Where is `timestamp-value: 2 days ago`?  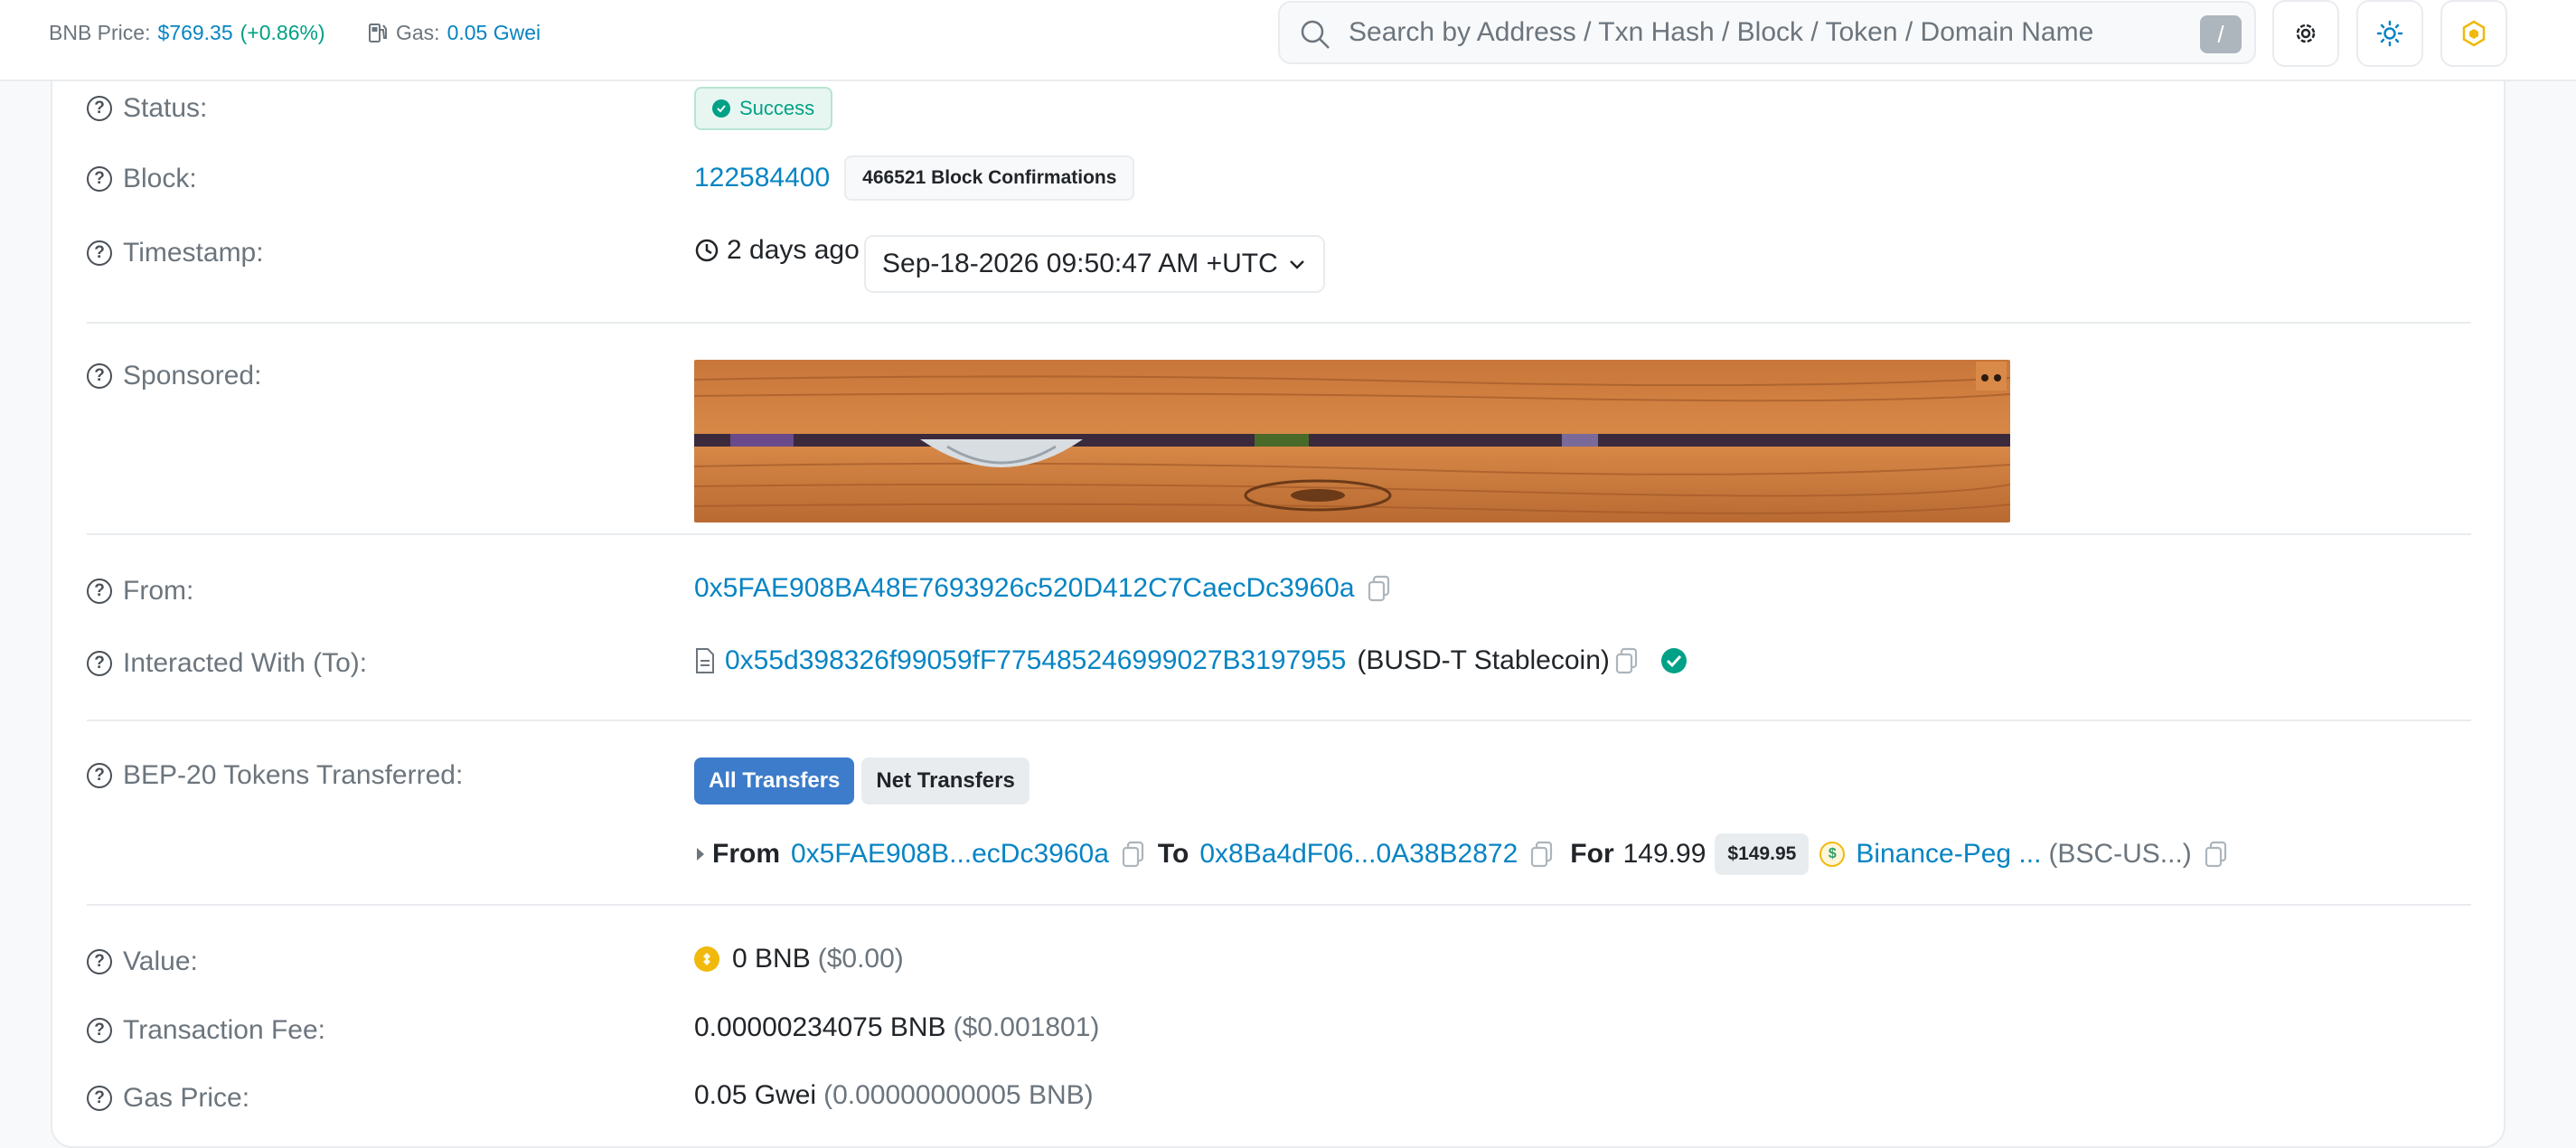
timestamp-value: 2 days ago is located at coordinates (777, 250).